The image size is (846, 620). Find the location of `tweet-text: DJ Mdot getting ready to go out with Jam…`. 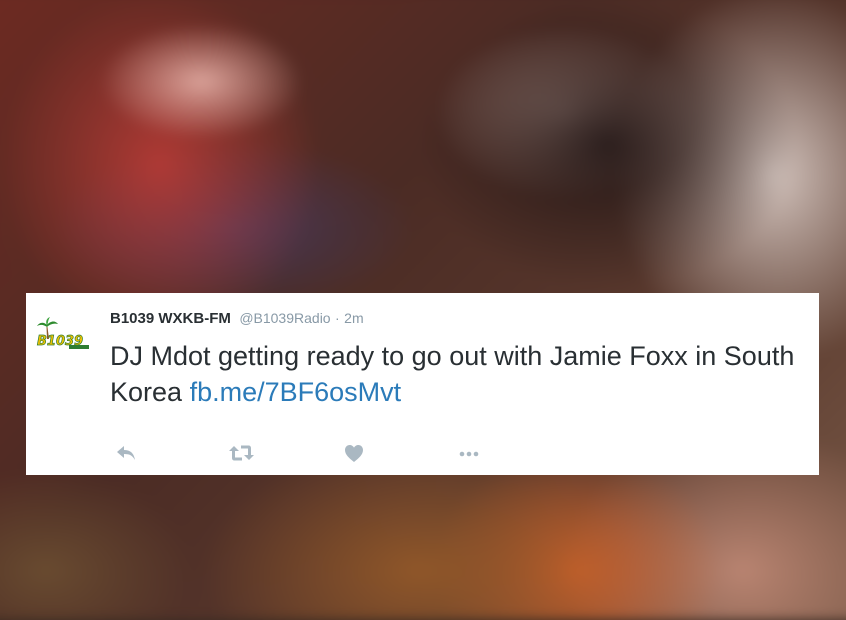

tweet-text: DJ Mdot getting ready to go out with Jam… is located at coordinates (460, 374).